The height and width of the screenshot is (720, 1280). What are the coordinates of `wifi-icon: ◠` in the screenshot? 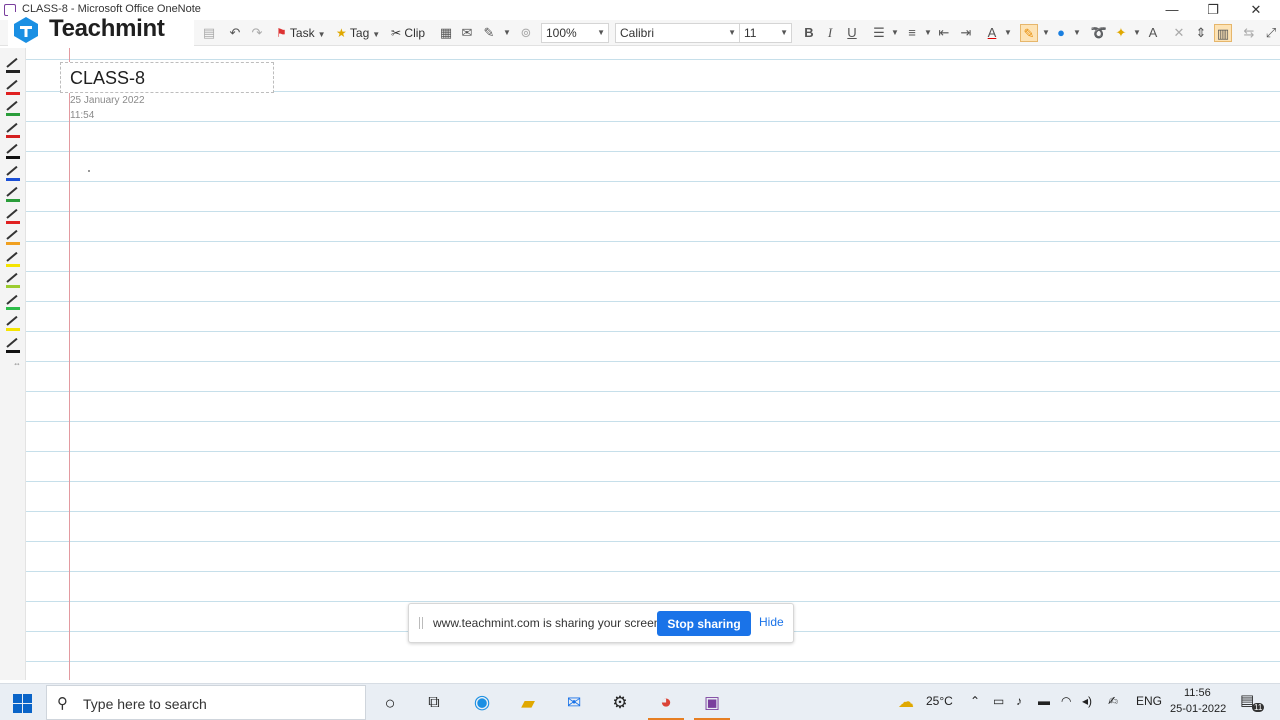 It's located at (1066, 701).